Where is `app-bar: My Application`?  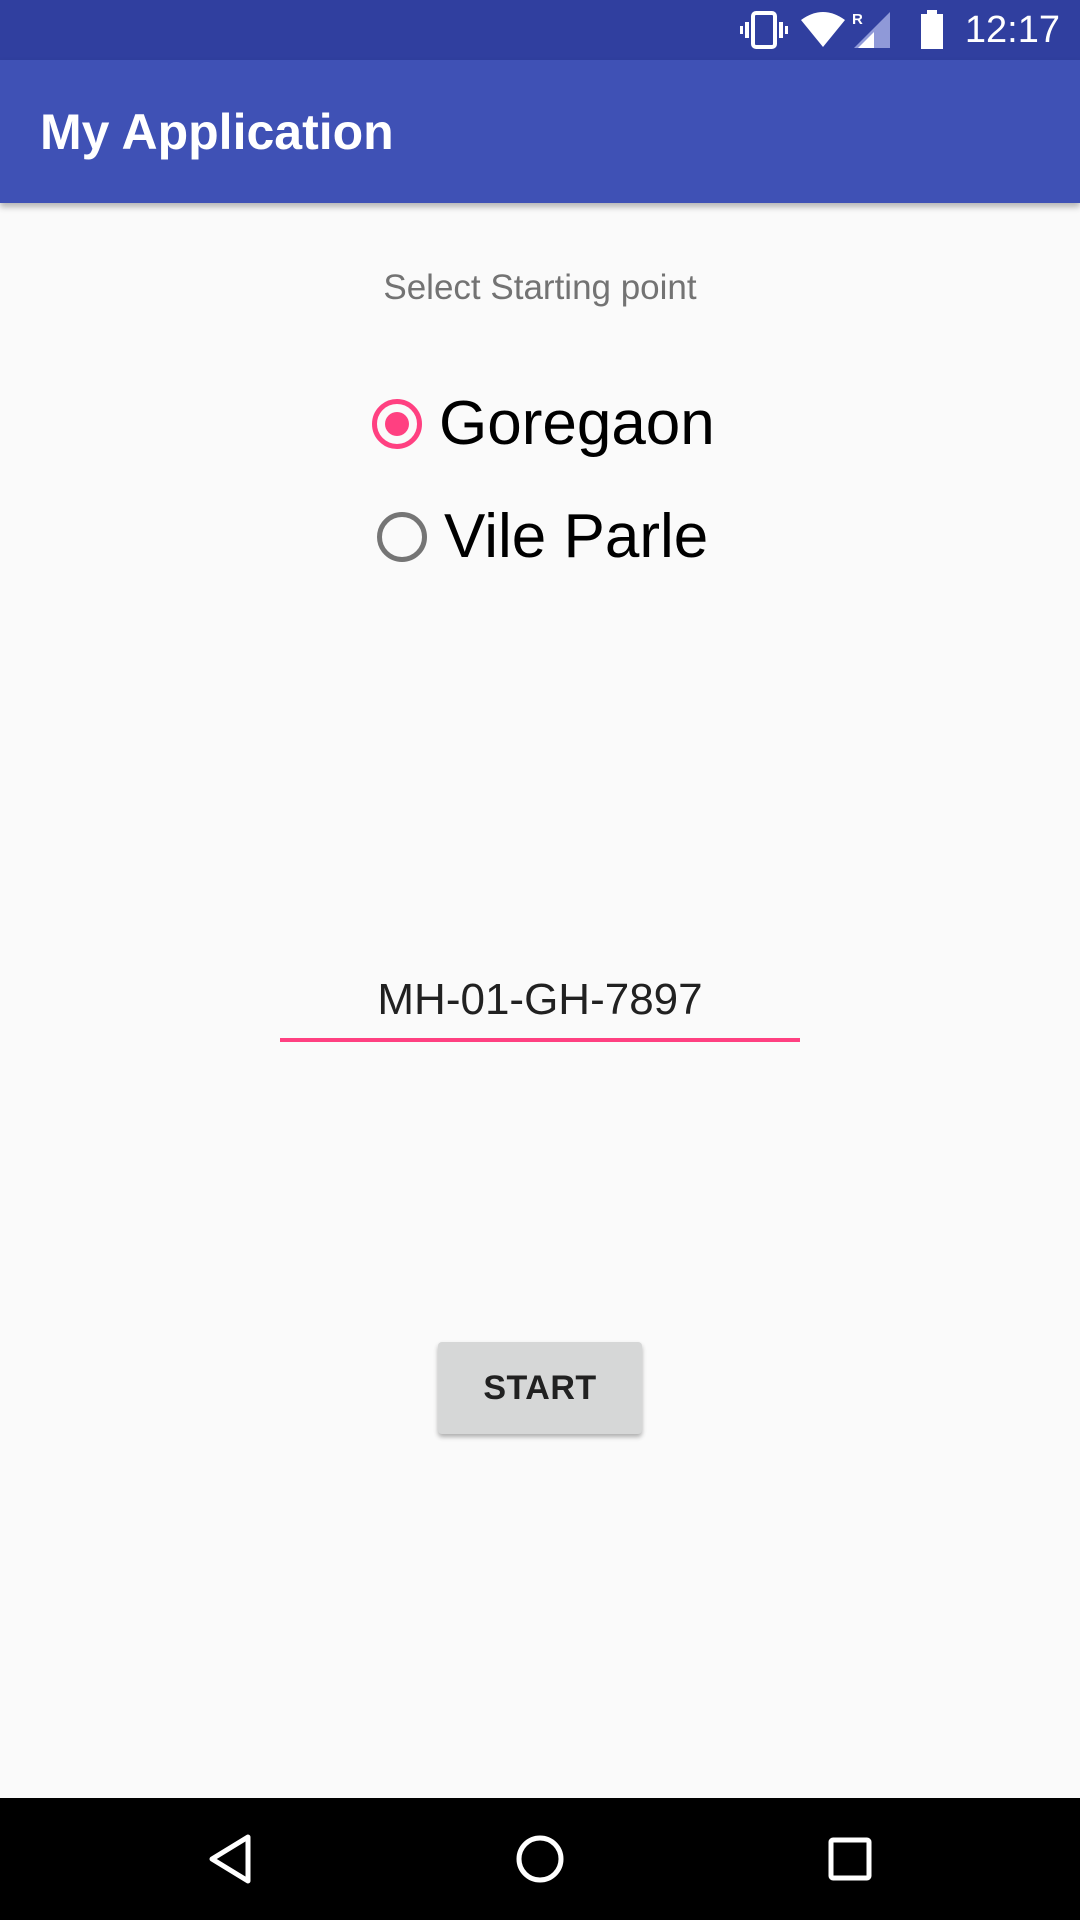
app-bar: My Application is located at coordinates (540, 131).